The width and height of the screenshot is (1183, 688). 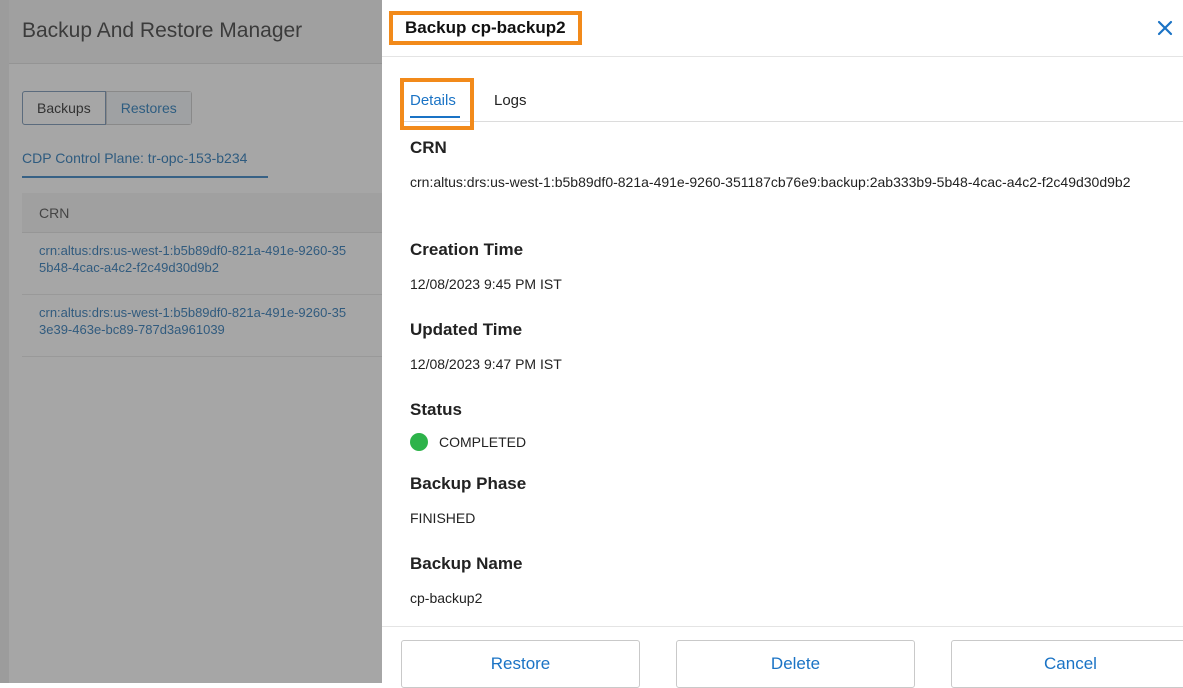 I want to click on drawer-tabs: Details Logs, so click(x=791, y=104).